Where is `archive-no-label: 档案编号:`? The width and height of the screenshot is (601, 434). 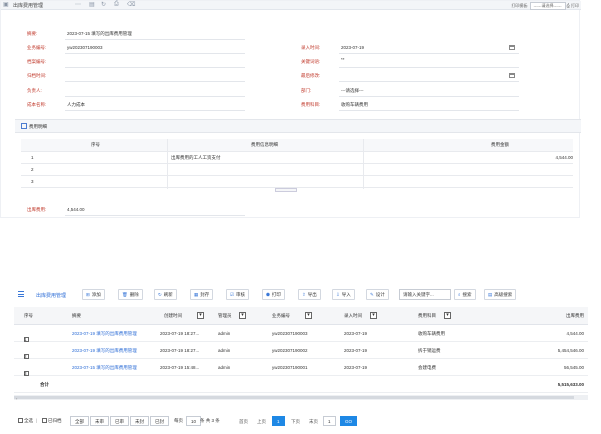
archive-no-label: 档案编号: is located at coordinates (37, 61).